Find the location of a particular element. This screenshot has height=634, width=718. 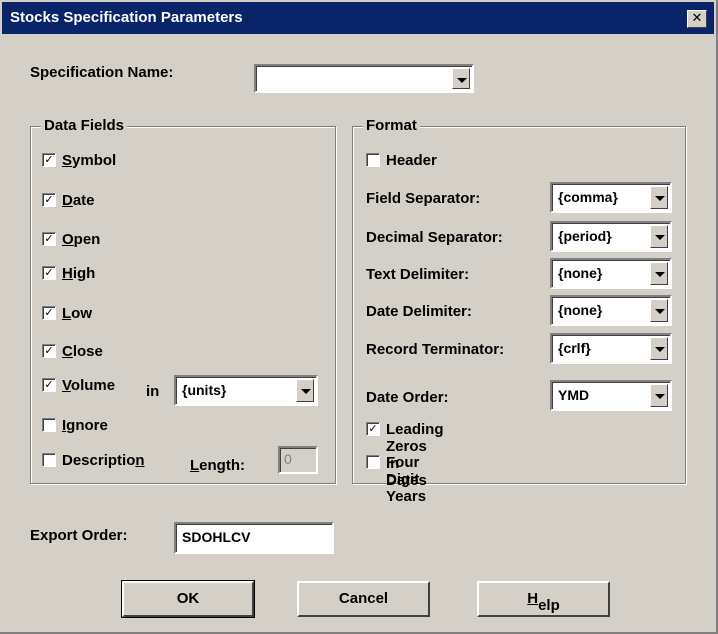

high-checkbox-box: ✓ is located at coordinates (49, 273).